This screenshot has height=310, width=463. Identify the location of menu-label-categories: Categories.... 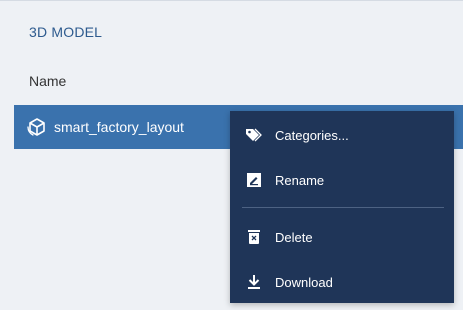
(312, 135).